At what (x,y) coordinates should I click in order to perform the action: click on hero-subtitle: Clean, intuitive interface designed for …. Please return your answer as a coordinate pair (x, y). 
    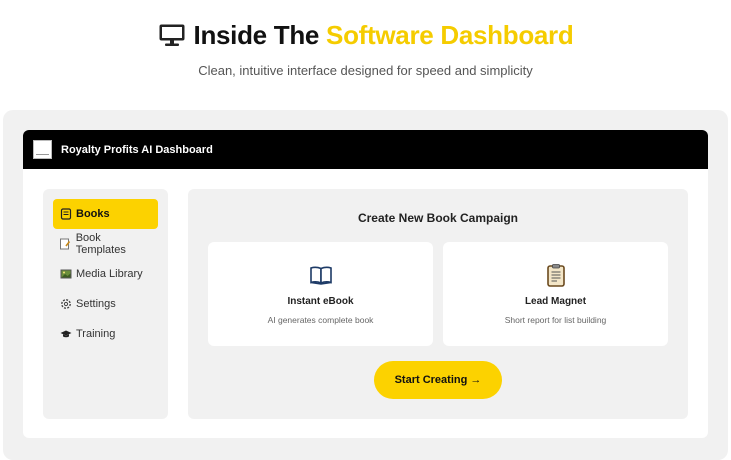
    Looking at the image, I should click on (365, 70).